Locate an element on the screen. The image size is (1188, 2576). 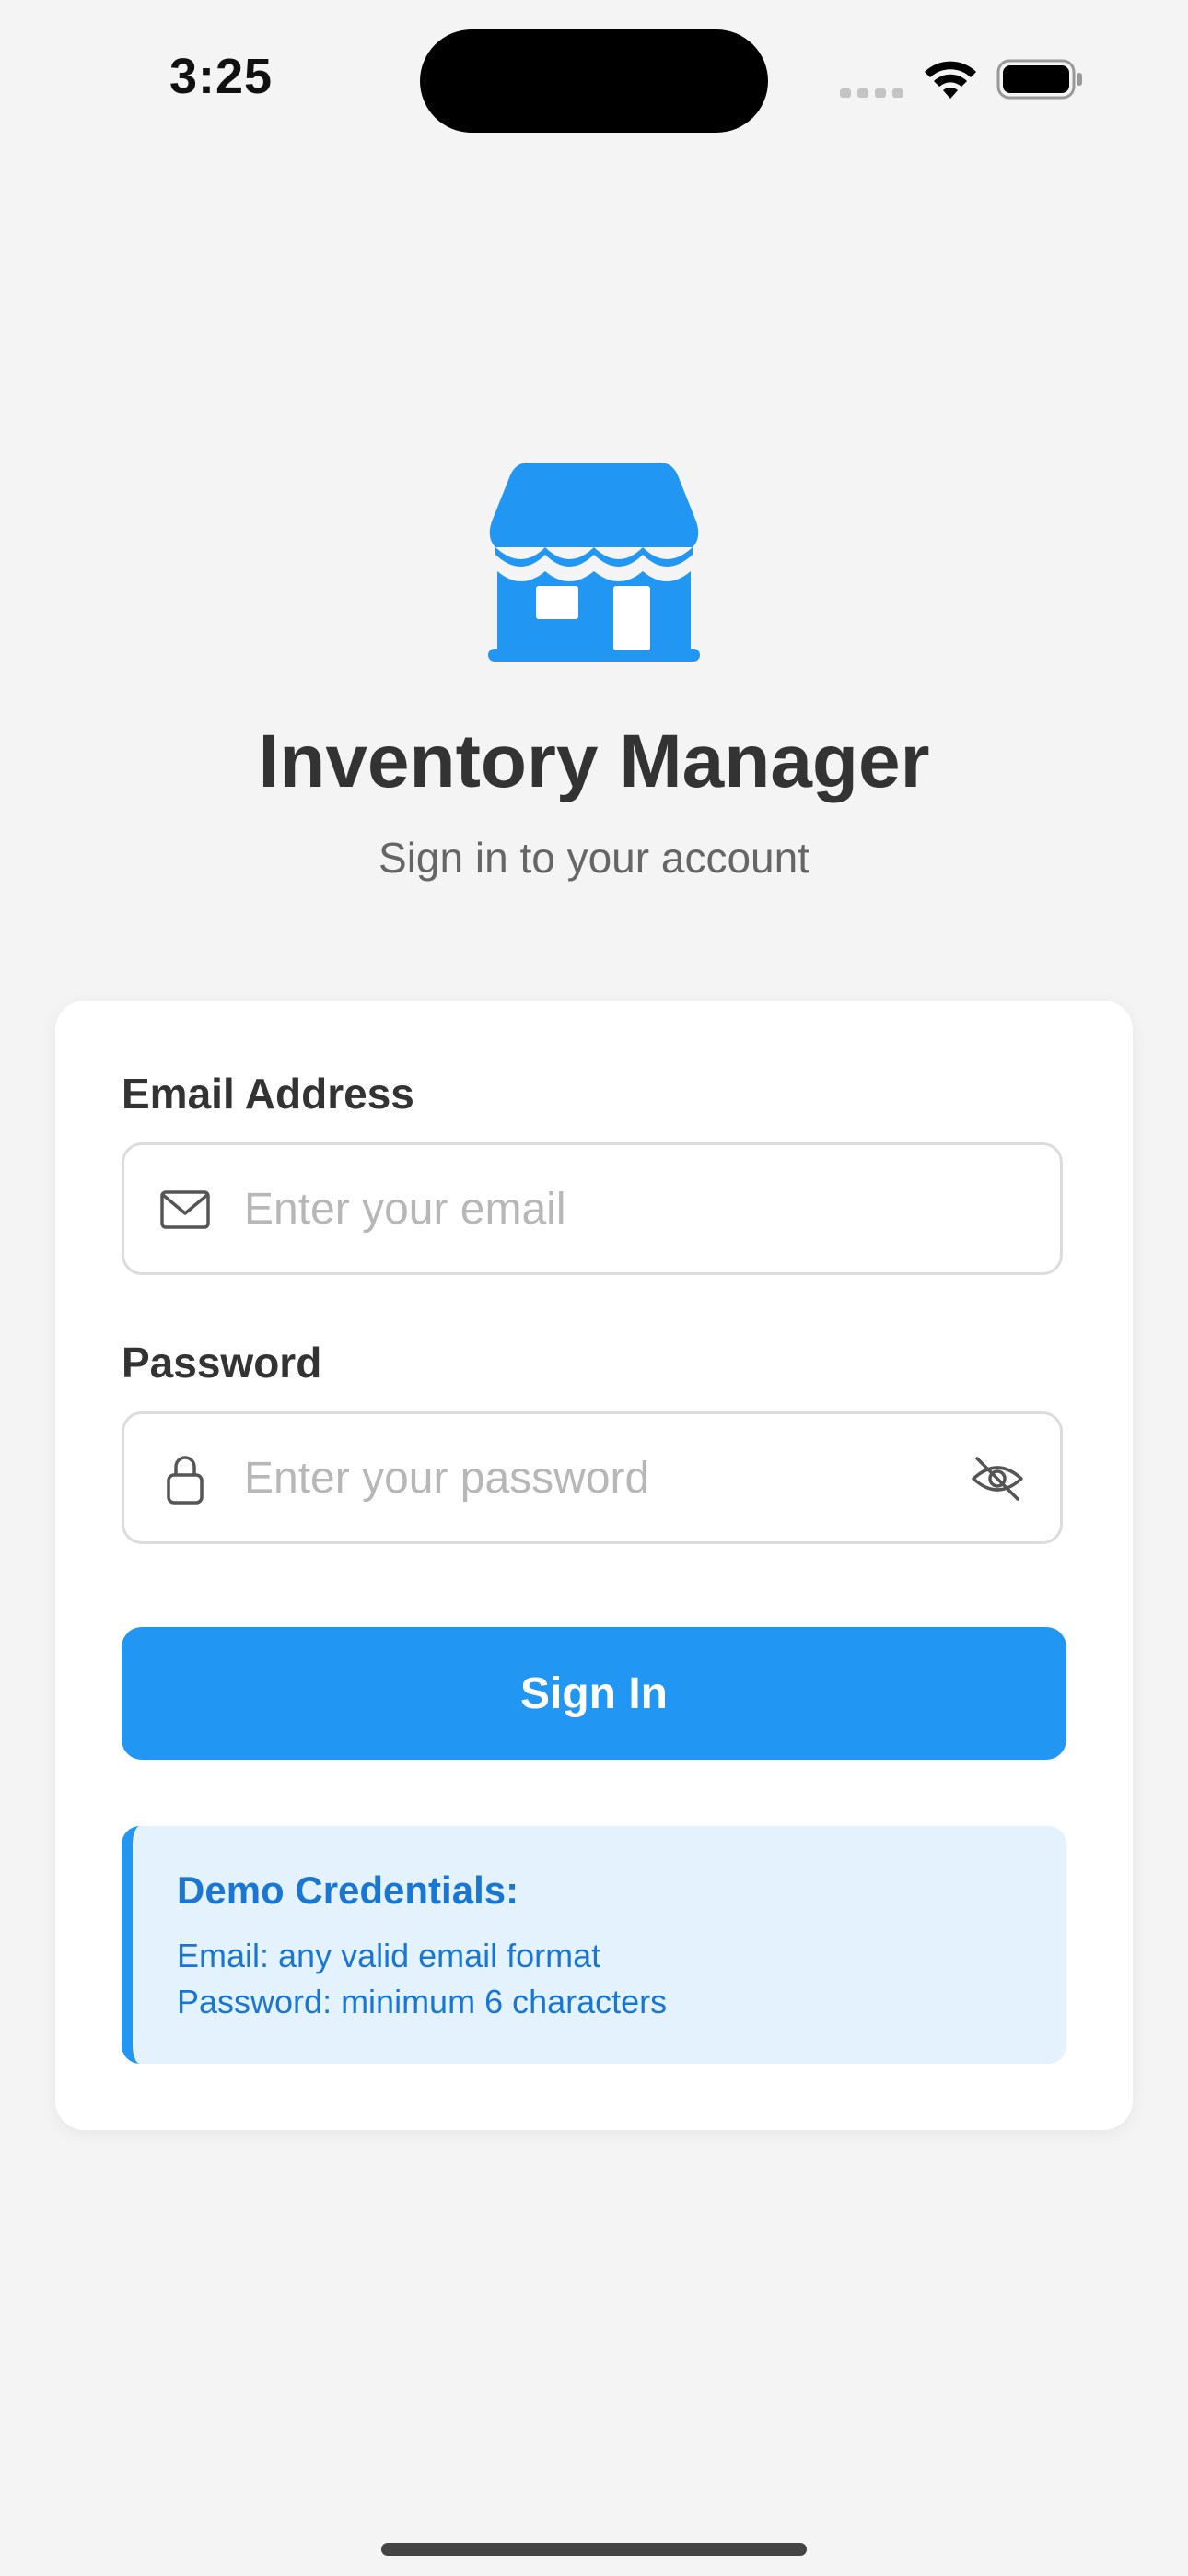
email-field is located at coordinates (592, 1208).